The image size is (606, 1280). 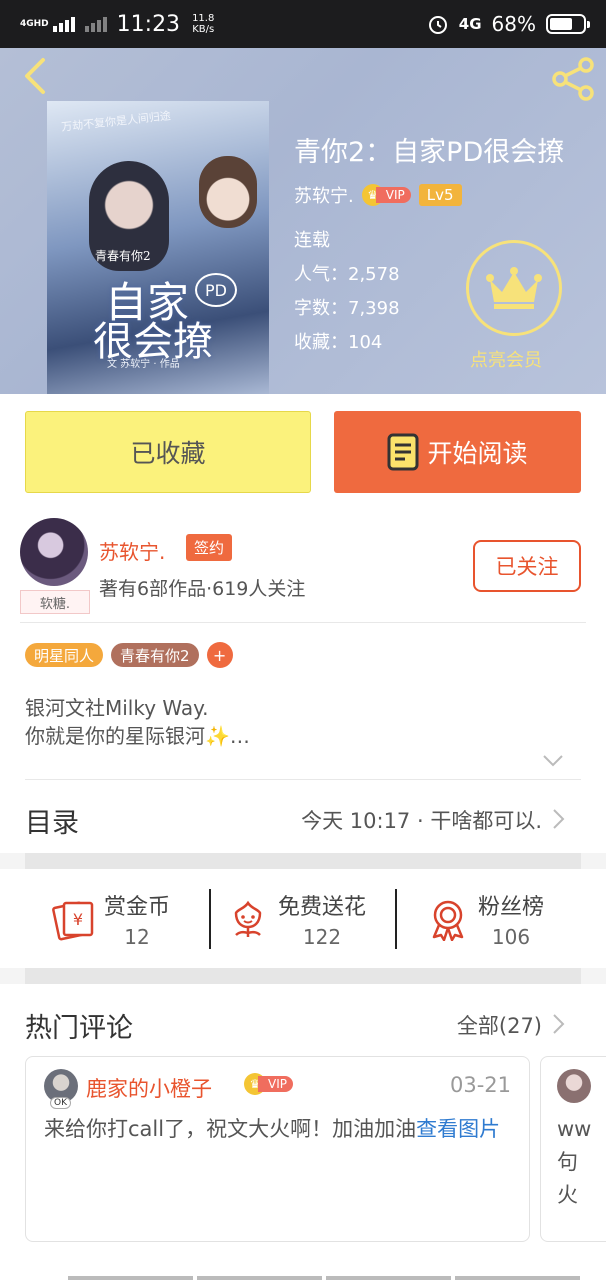 I want to click on divider, so click(x=303, y=622).